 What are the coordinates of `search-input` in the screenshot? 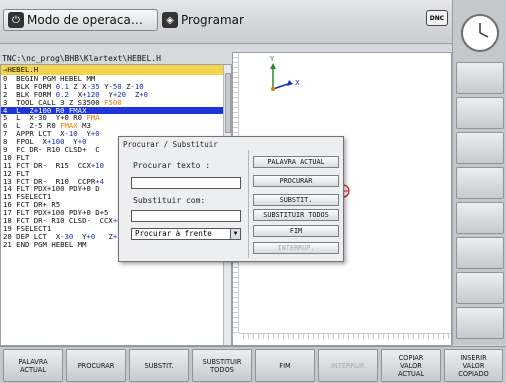 It's located at (186, 183).